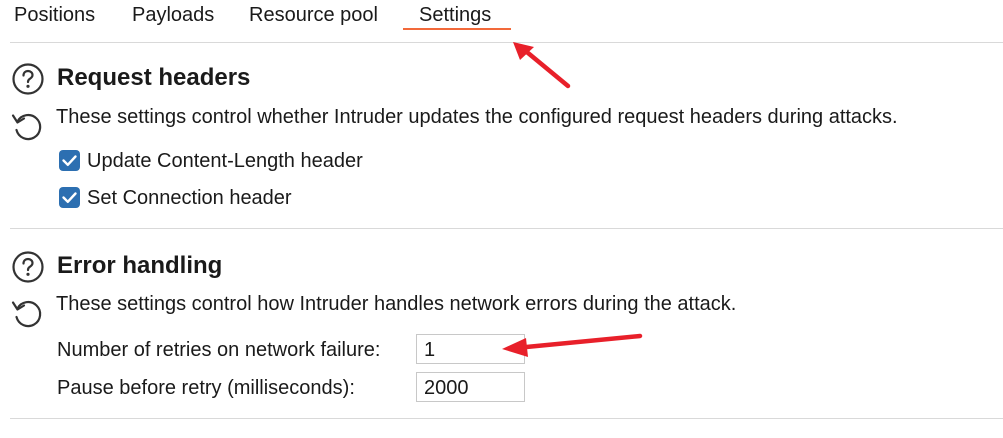 This screenshot has width=1003, height=438. I want to click on retries-label: Number of retries on network failure:, so click(219, 350).